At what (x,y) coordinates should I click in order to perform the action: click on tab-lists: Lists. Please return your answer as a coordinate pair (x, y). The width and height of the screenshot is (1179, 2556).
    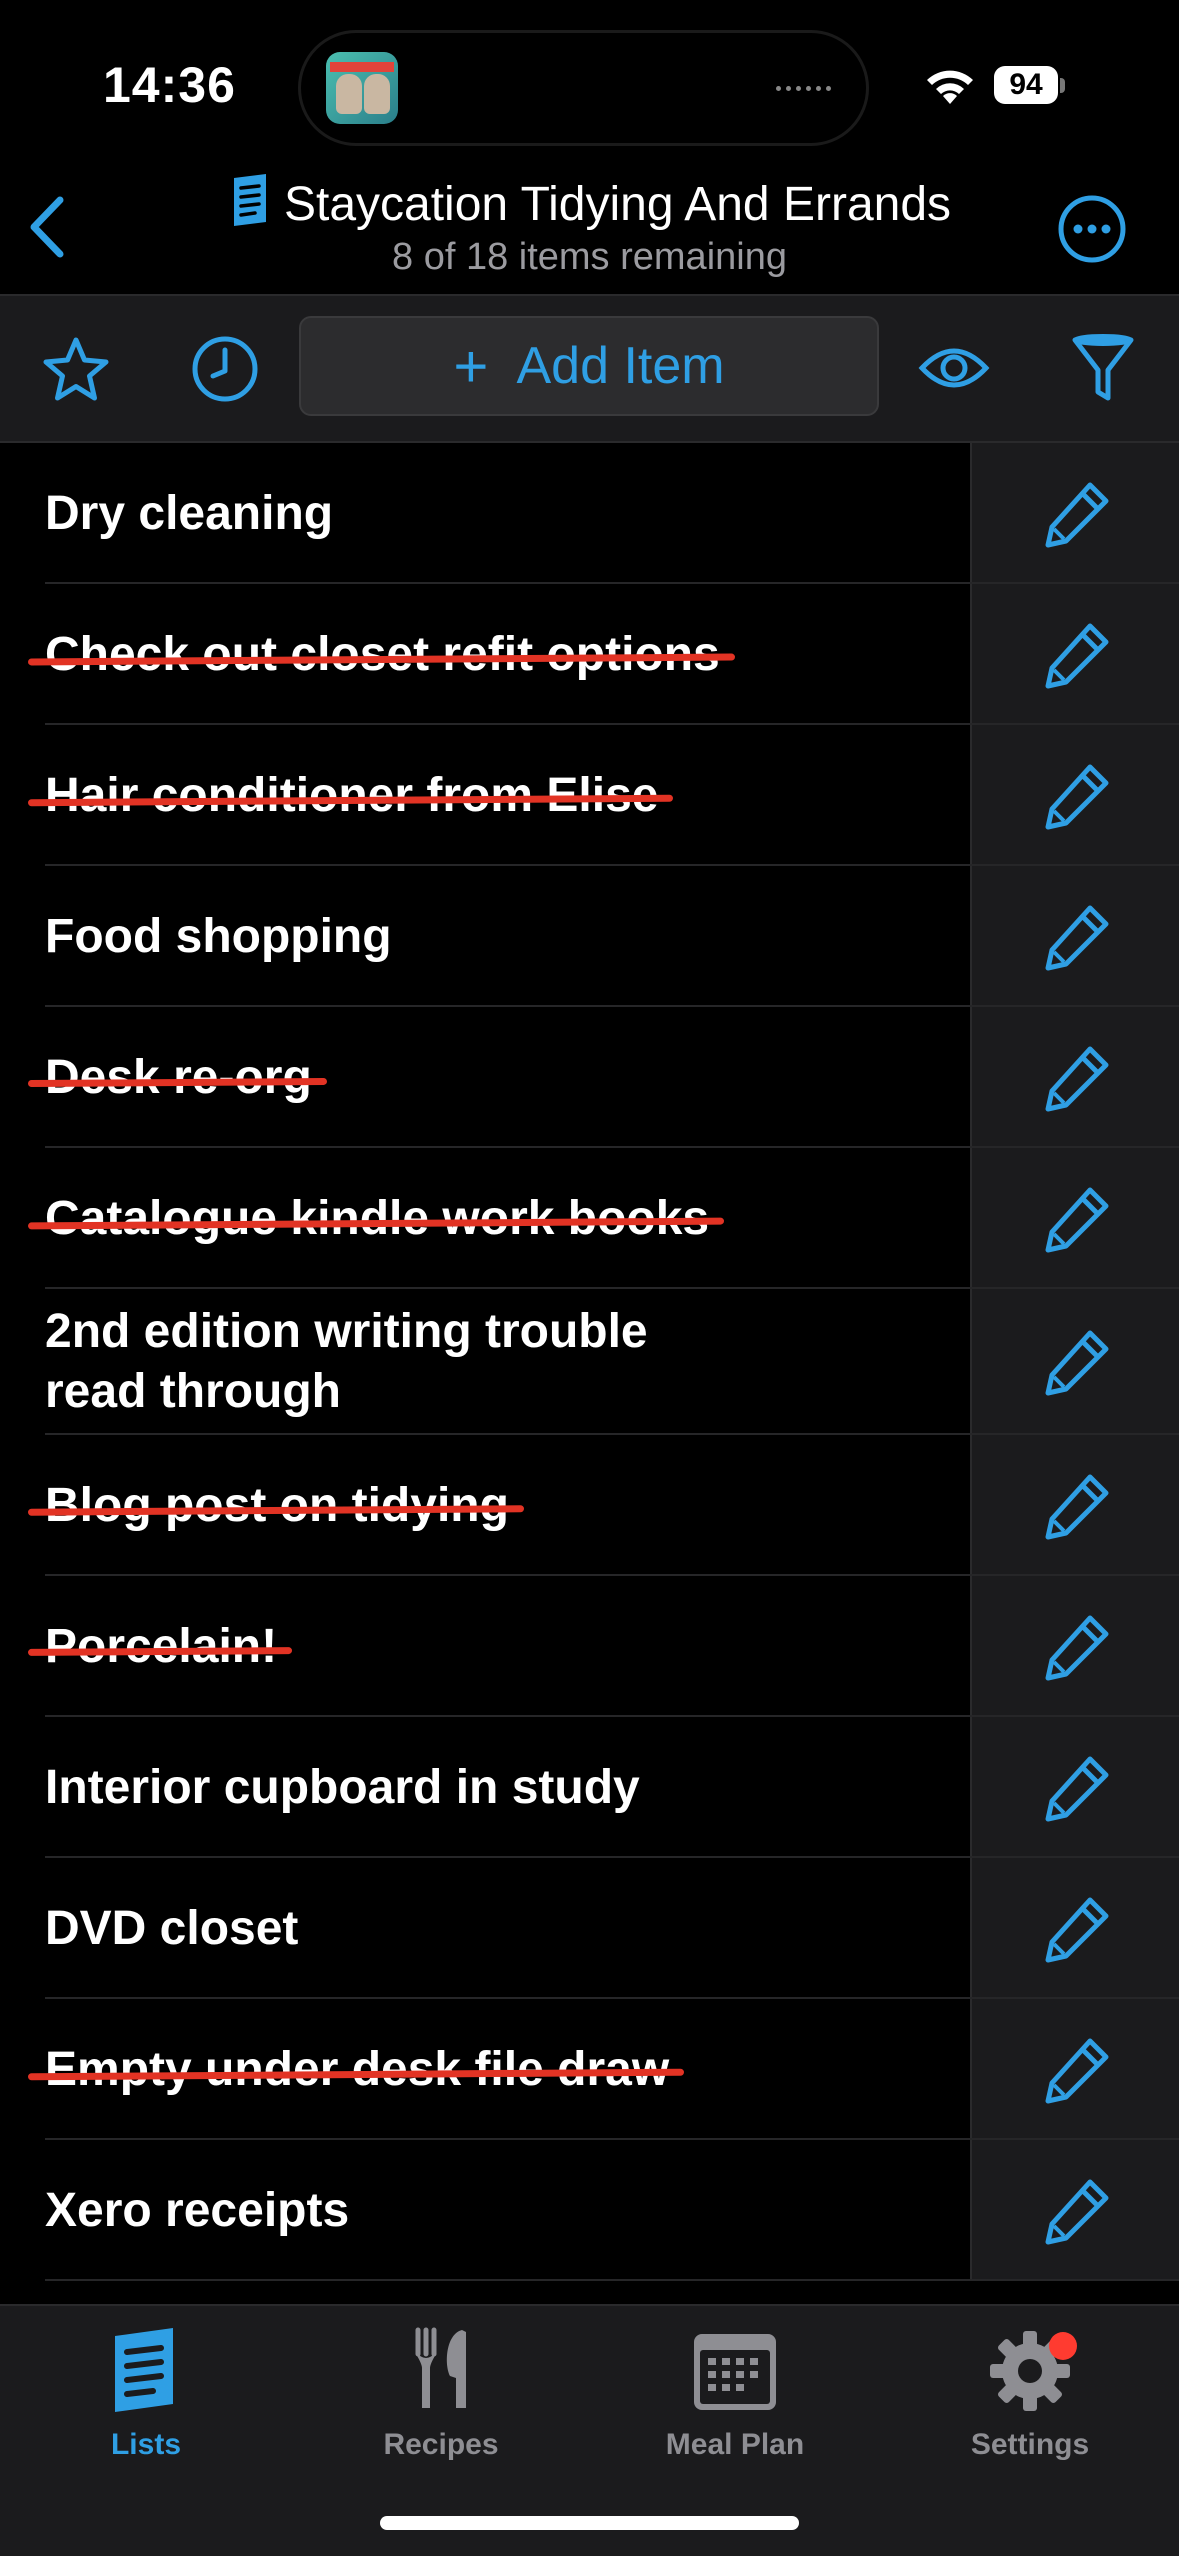
    Looking at the image, I should click on (146, 2393).